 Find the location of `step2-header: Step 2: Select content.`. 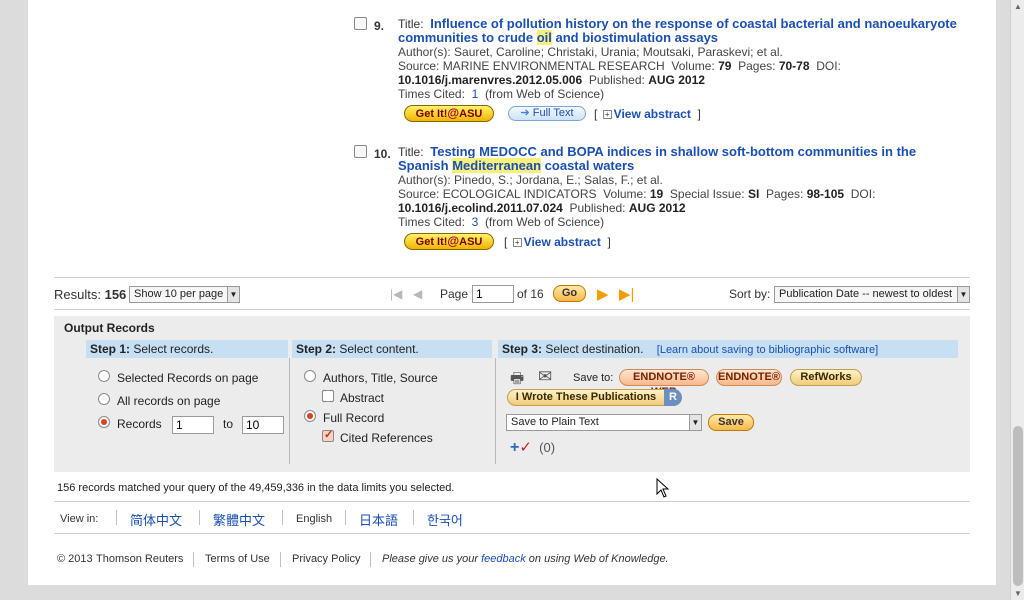

step2-header: Step 2: Select content. is located at coordinates (392, 349).